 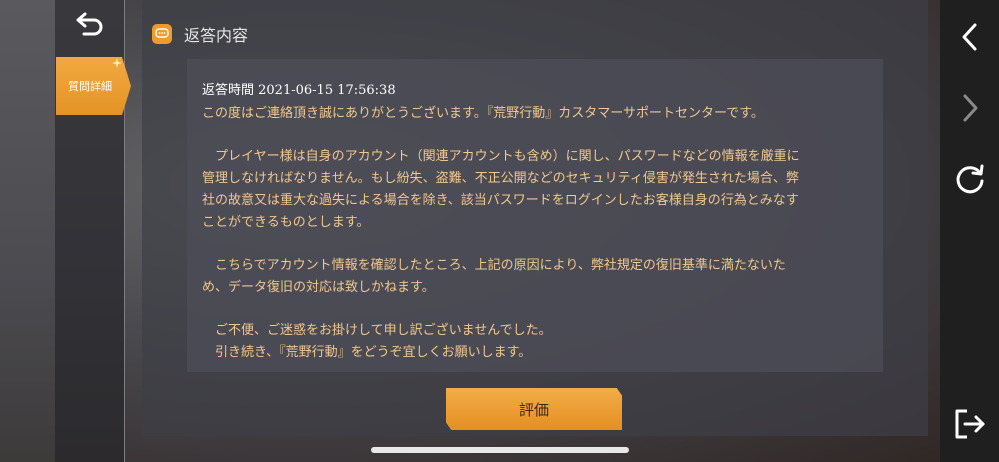 I want to click on home-indicator, so click(x=500, y=450).